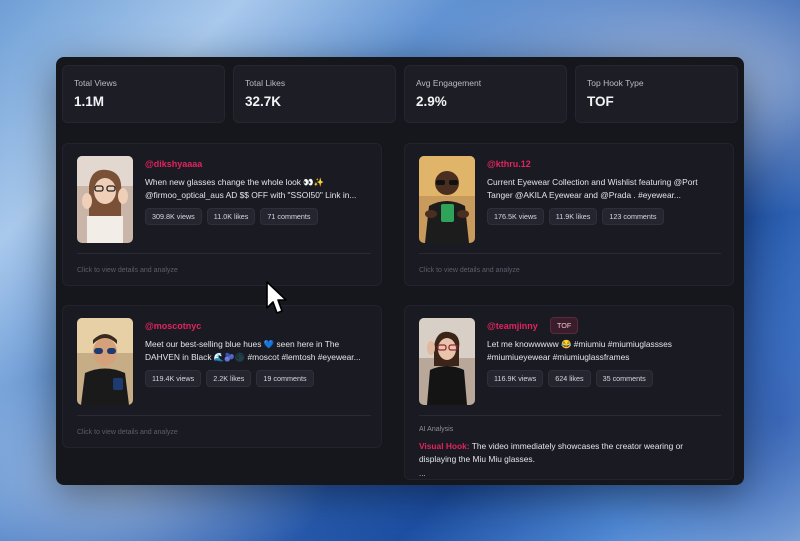 Image resolution: width=800 pixels, height=541 pixels. What do you see at coordinates (436, 429) in the screenshot?
I see `ai-analysis-label: AI Analysis` at bounding box center [436, 429].